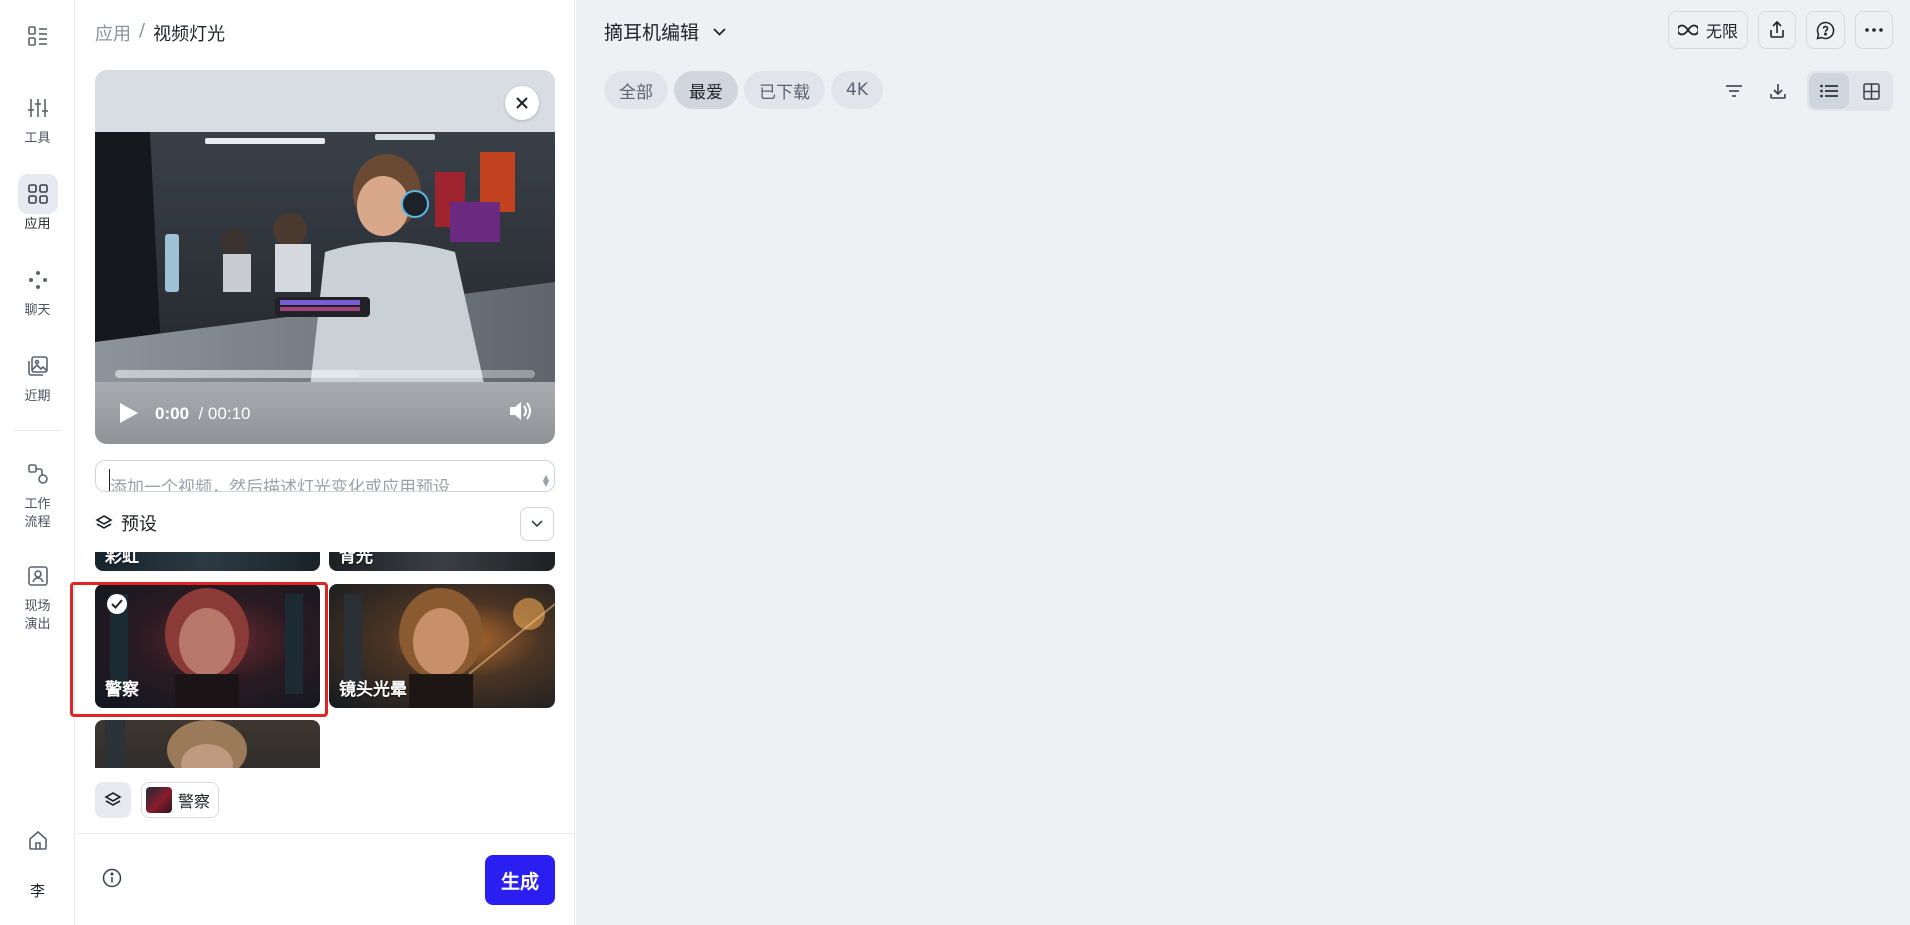 The image size is (1910, 925). I want to click on filter-button, so click(1734, 91).